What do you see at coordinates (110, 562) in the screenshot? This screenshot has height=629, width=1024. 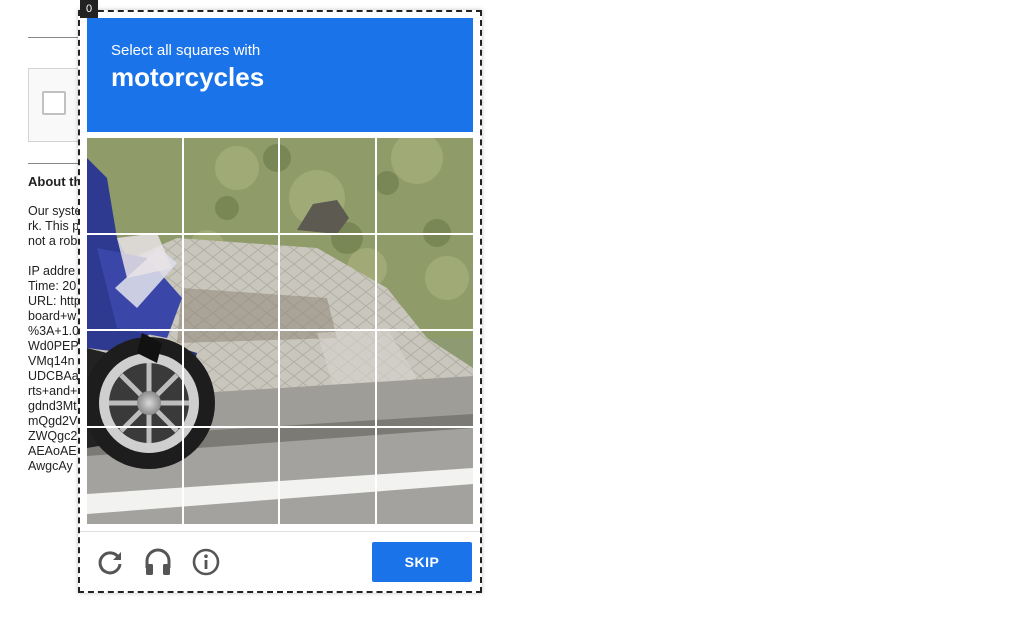 I see `reload-icon` at bounding box center [110, 562].